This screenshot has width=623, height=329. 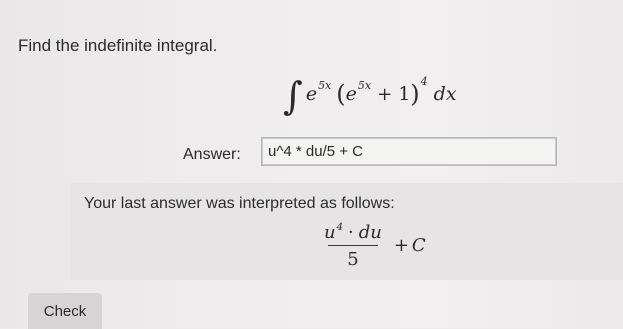 I want to click on interpreted-expression: u4 · du 5 + C, so click(x=374, y=246).